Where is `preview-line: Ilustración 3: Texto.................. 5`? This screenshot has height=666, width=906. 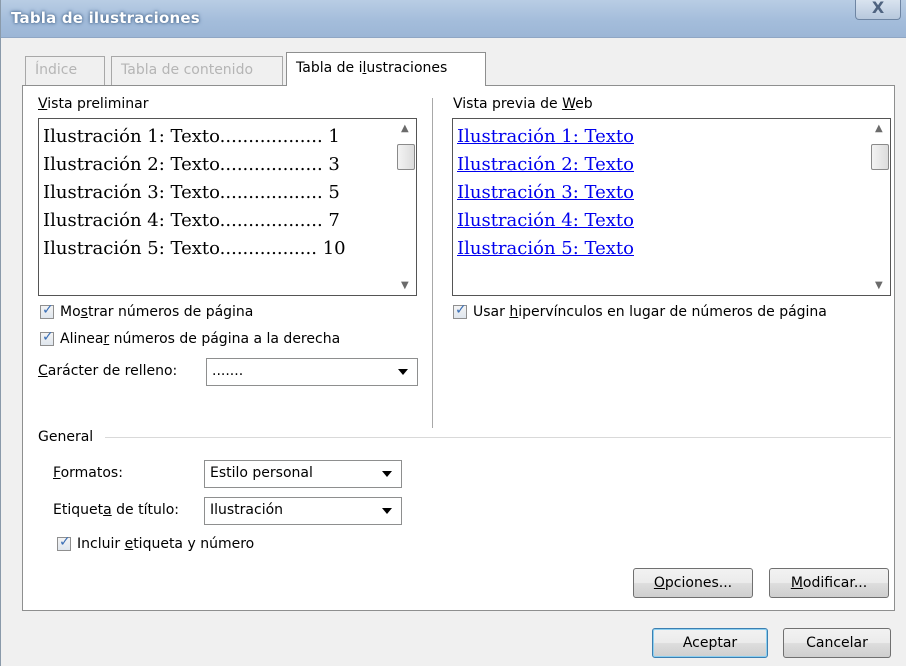
preview-line: Ilustración 3: Texto.................. 5 is located at coordinates (191, 192).